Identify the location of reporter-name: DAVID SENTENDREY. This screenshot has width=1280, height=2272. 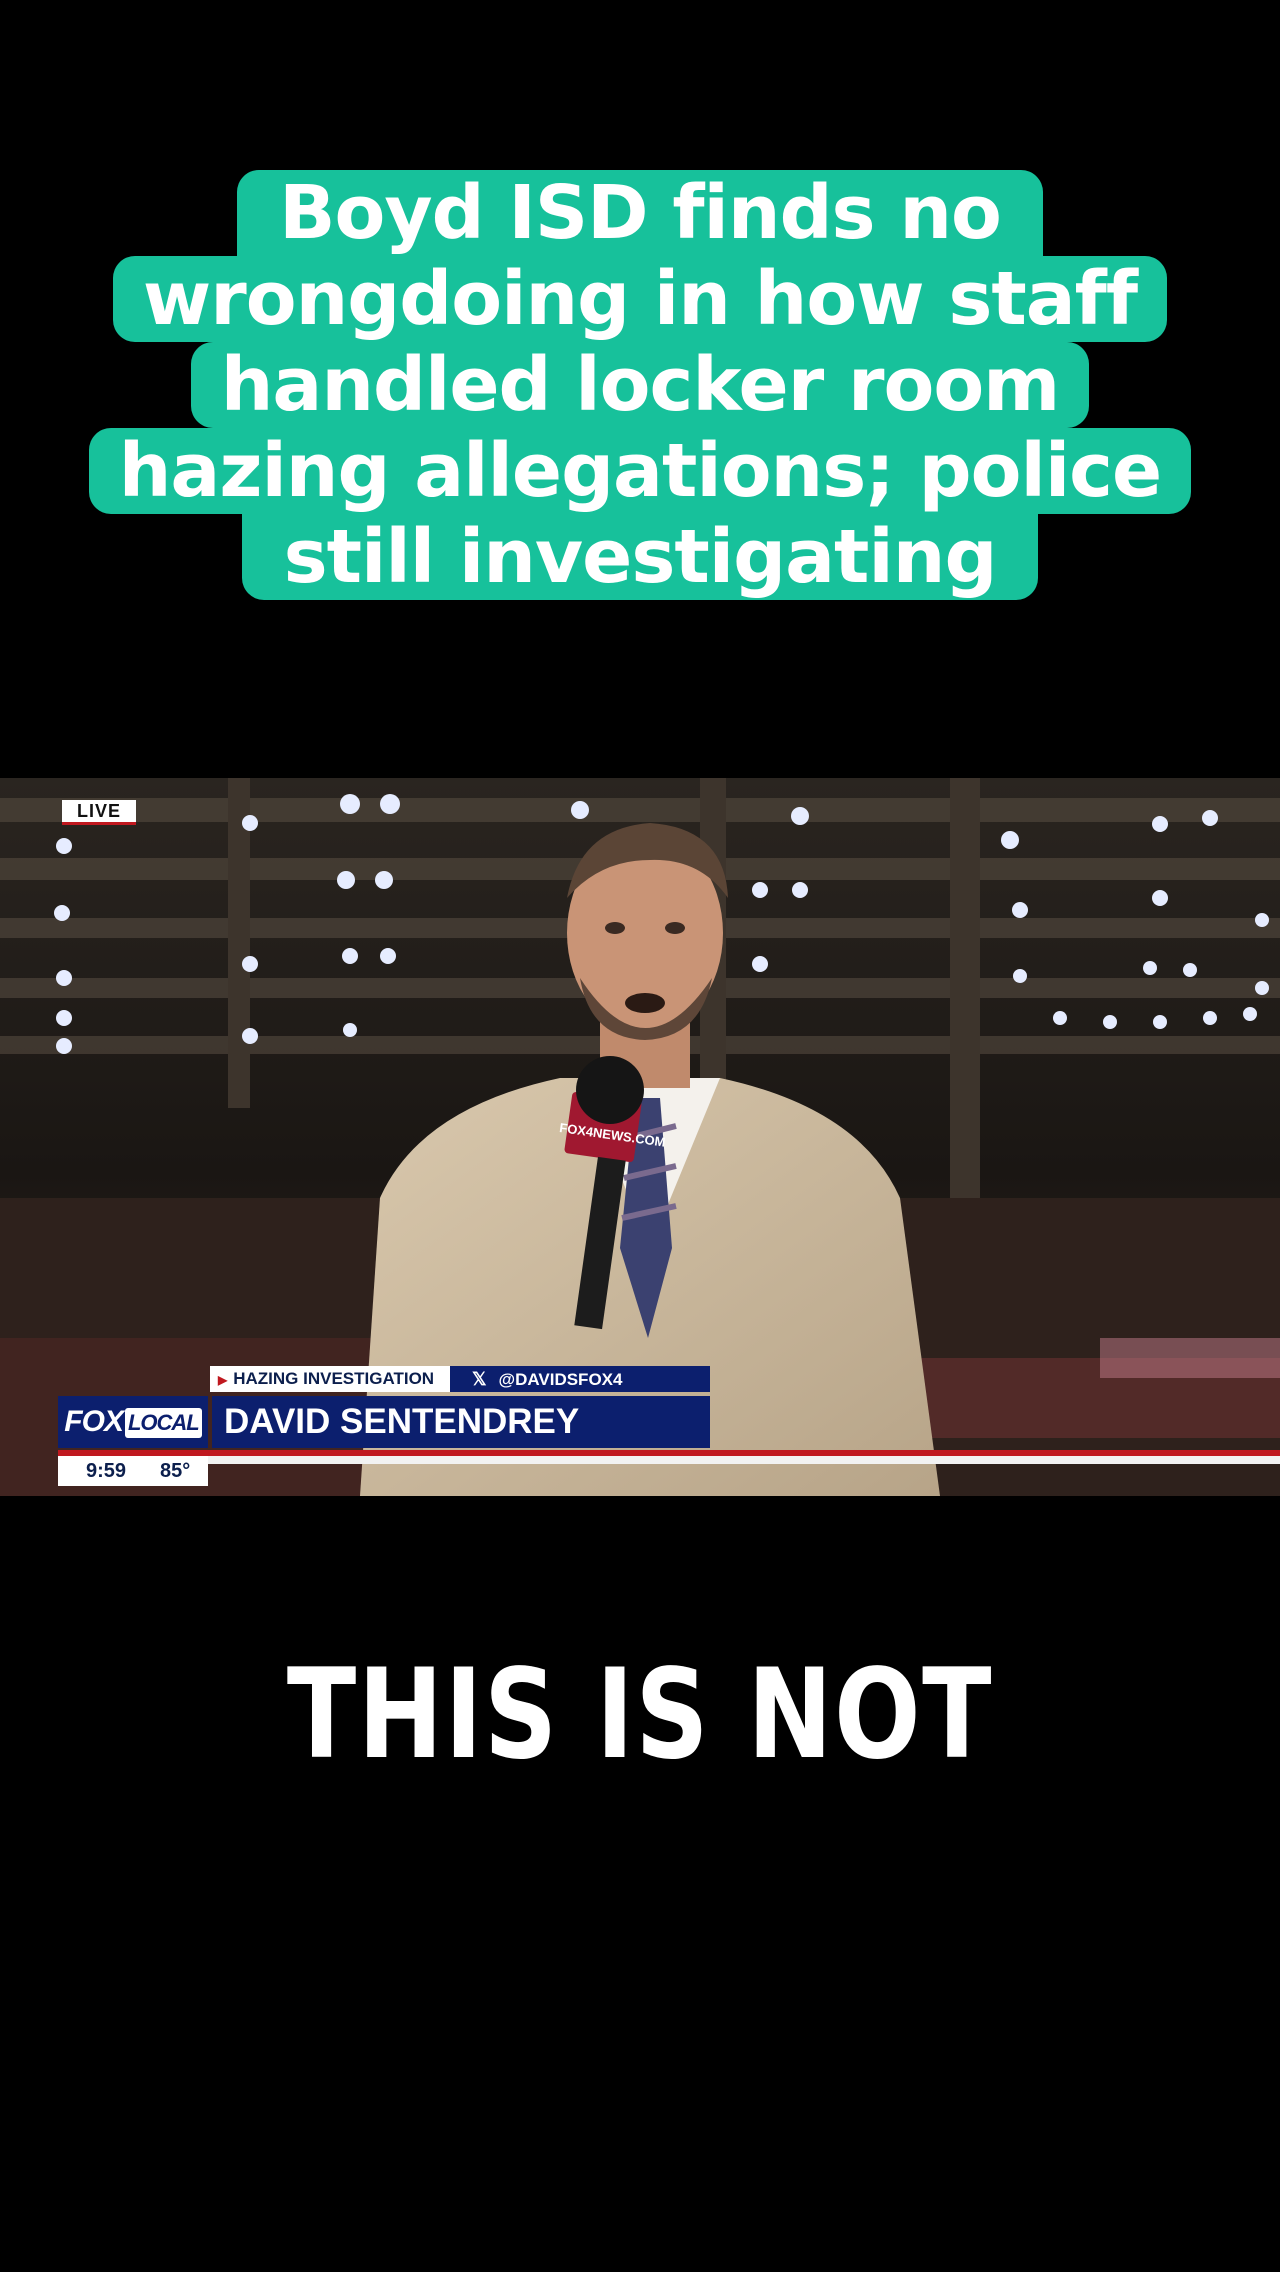
(461, 1422).